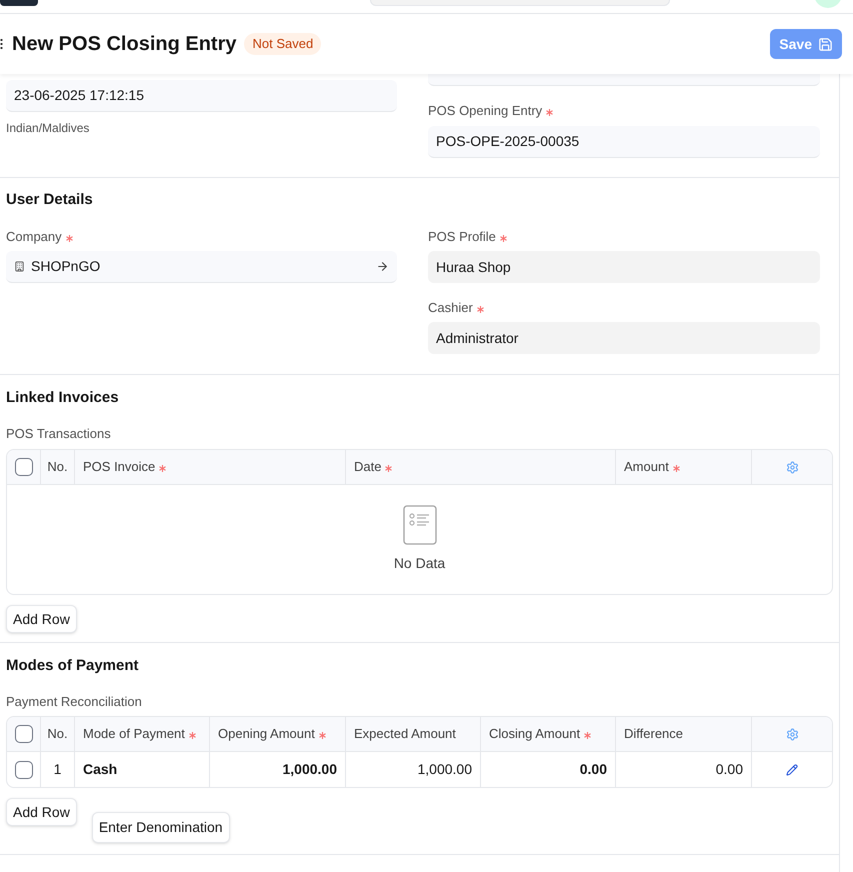 The height and width of the screenshot is (872, 853). What do you see at coordinates (420, 563) in the screenshot?
I see `empty-state-text: No Data` at bounding box center [420, 563].